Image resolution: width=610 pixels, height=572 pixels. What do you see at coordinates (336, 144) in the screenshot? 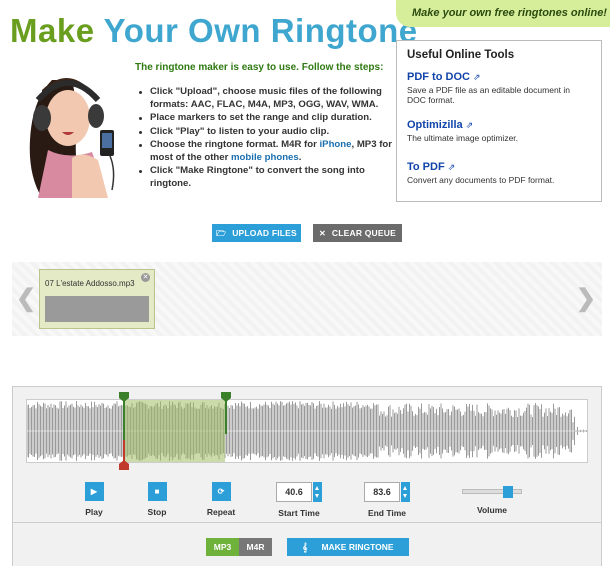
I see `iphone-link: iPhone` at bounding box center [336, 144].